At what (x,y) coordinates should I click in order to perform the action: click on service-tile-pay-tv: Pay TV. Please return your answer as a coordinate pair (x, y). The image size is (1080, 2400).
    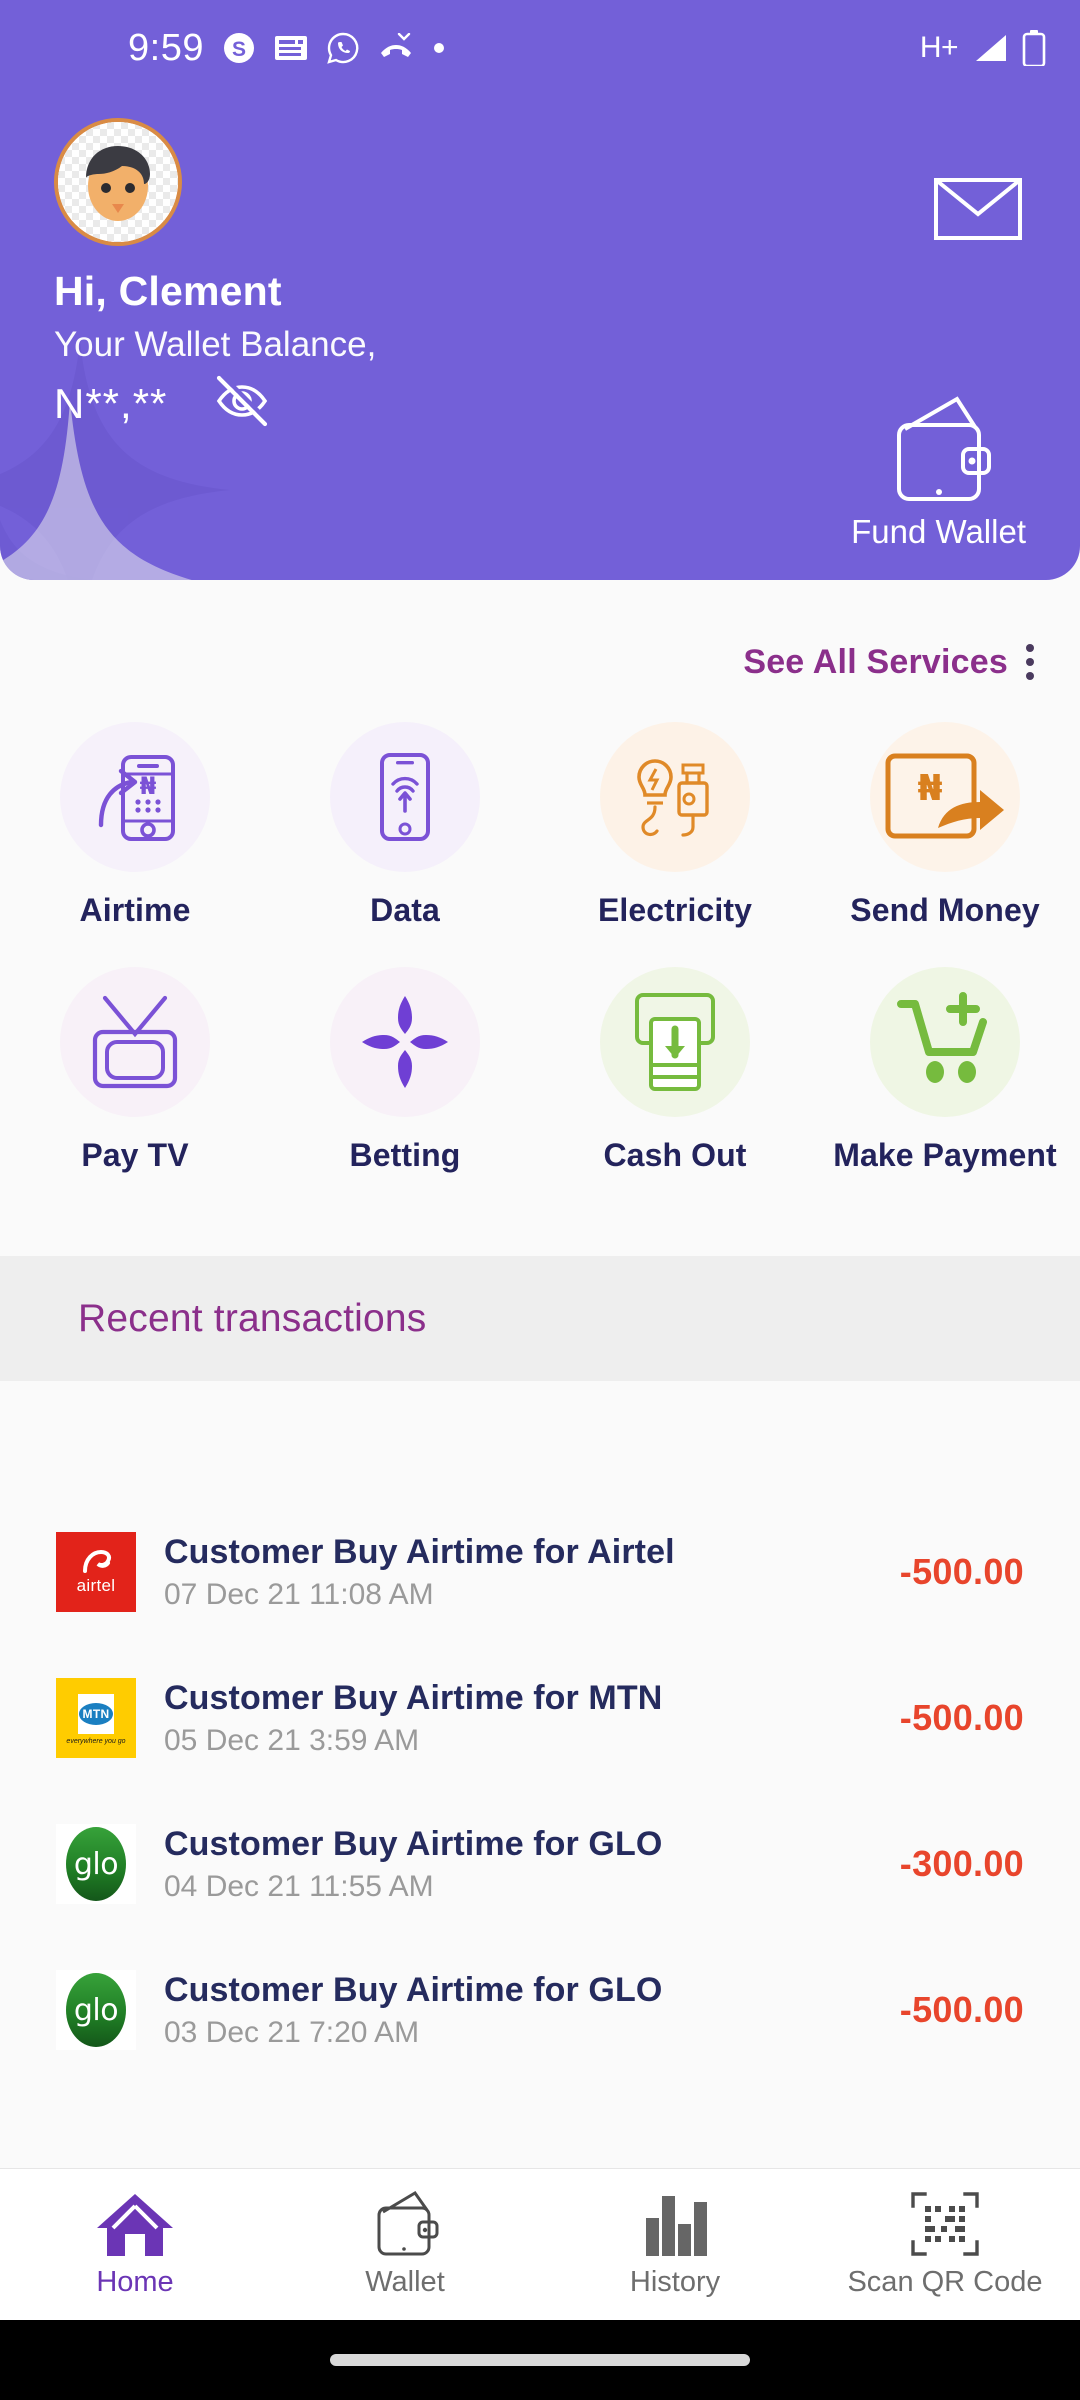
    Looking at the image, I should click on (135, 1070).